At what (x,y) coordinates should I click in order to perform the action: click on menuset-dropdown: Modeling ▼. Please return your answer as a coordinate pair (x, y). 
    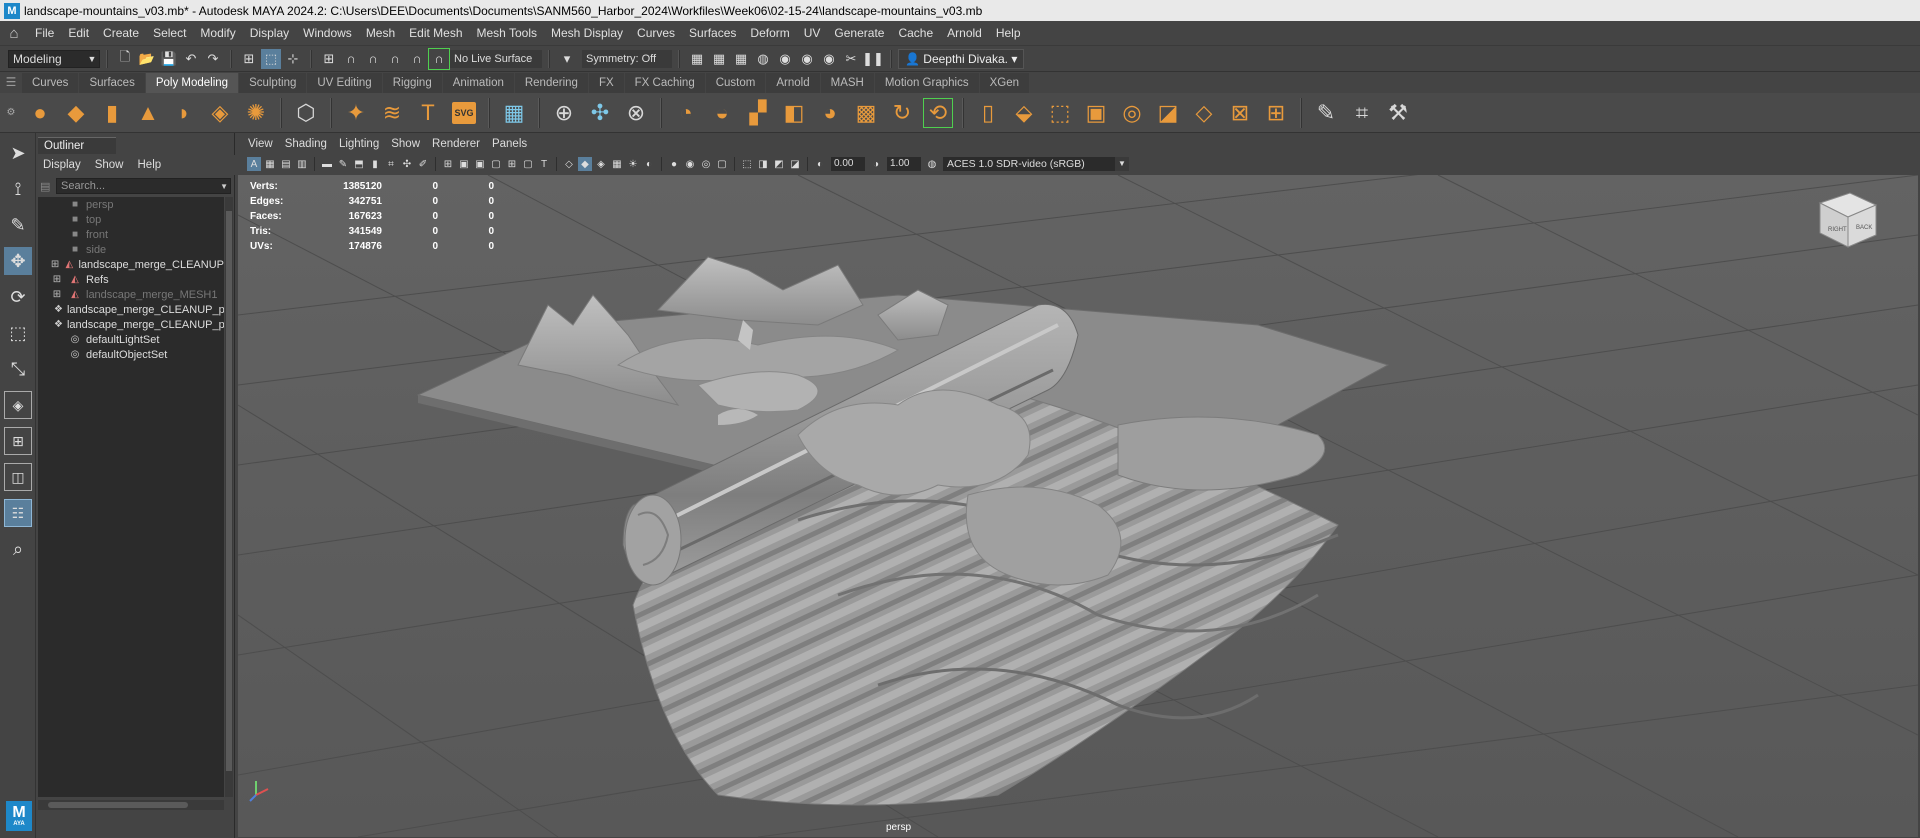
    Looking at the image, I should click on (54, 58).